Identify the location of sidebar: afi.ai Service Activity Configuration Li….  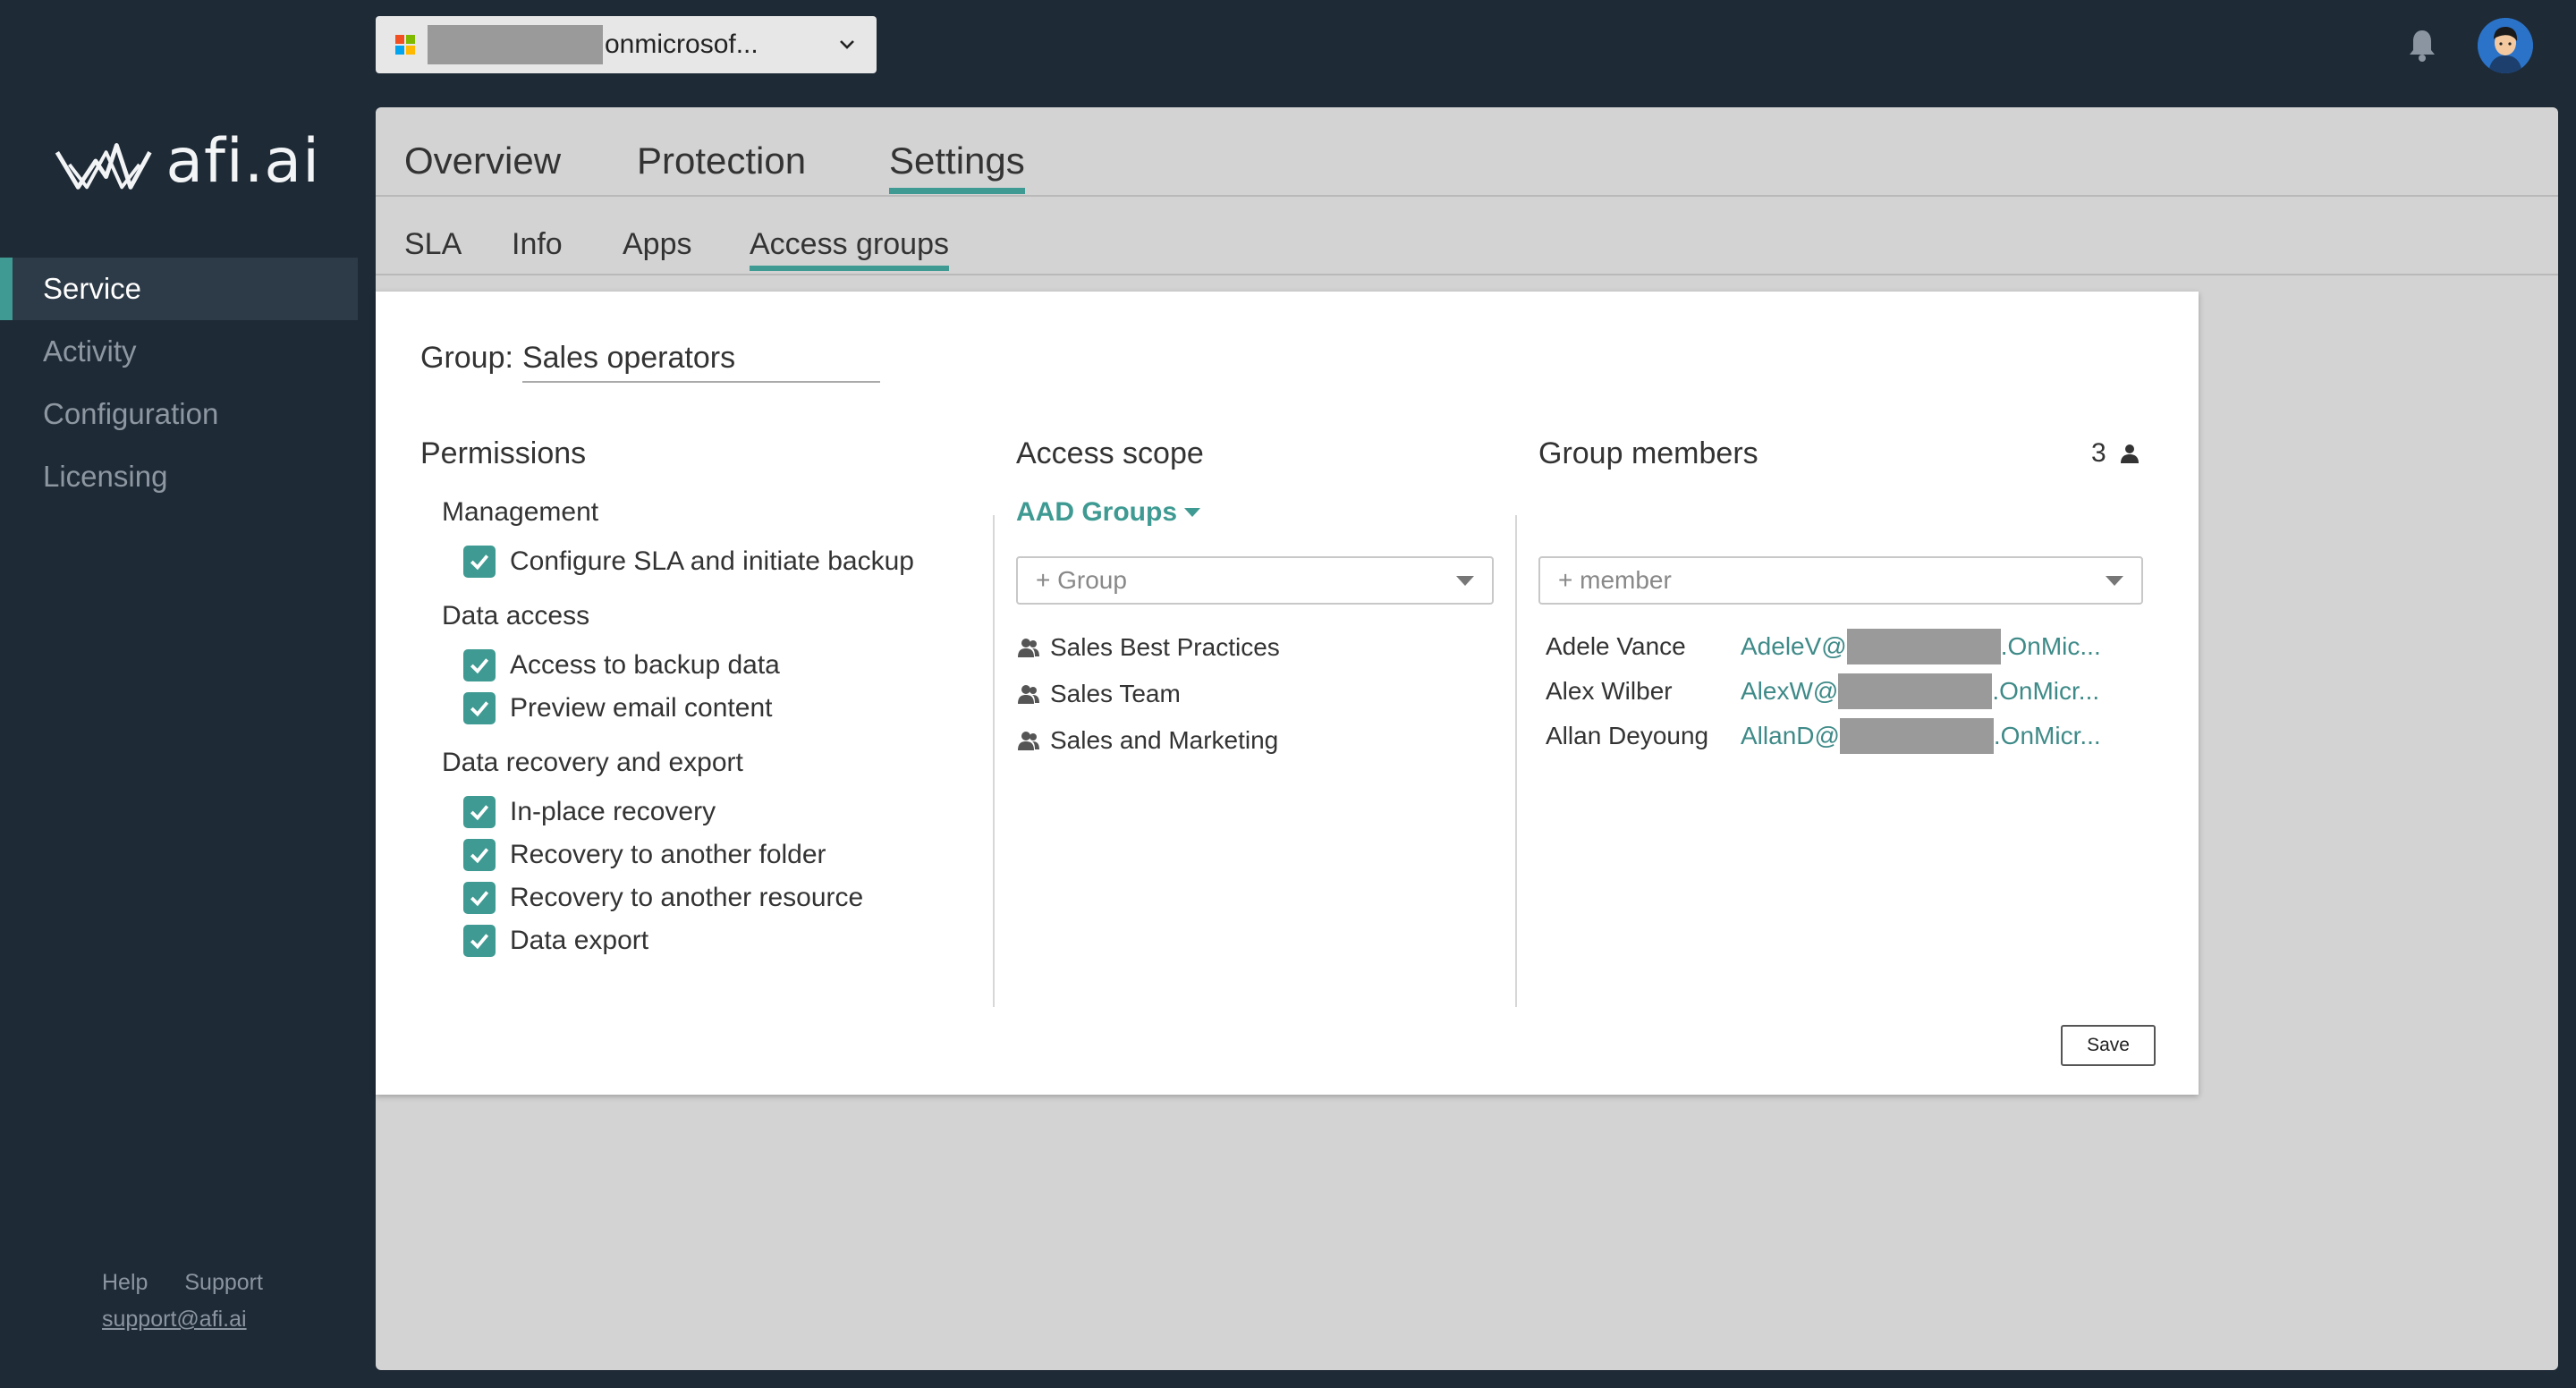
(179, 694).